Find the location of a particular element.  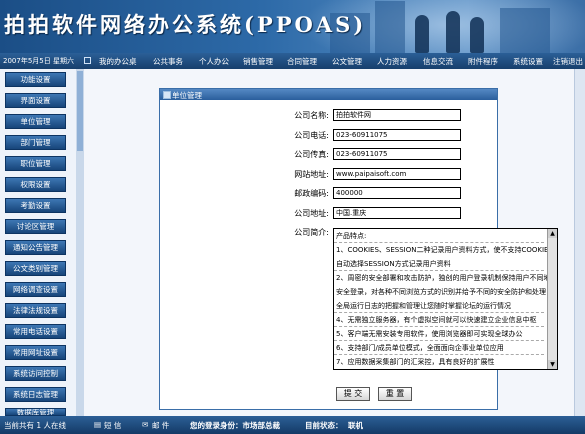

scroll-down-icon: ▼ is located at coordinates (552, 364).